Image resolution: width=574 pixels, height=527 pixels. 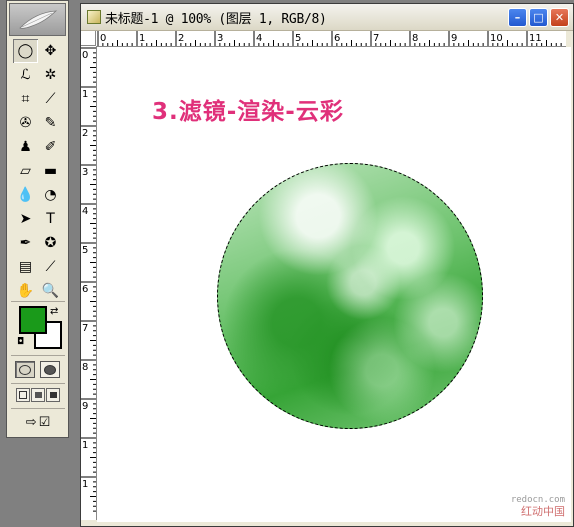 I want to click on move-tool-button: ✥, so click(x=50, y=51).